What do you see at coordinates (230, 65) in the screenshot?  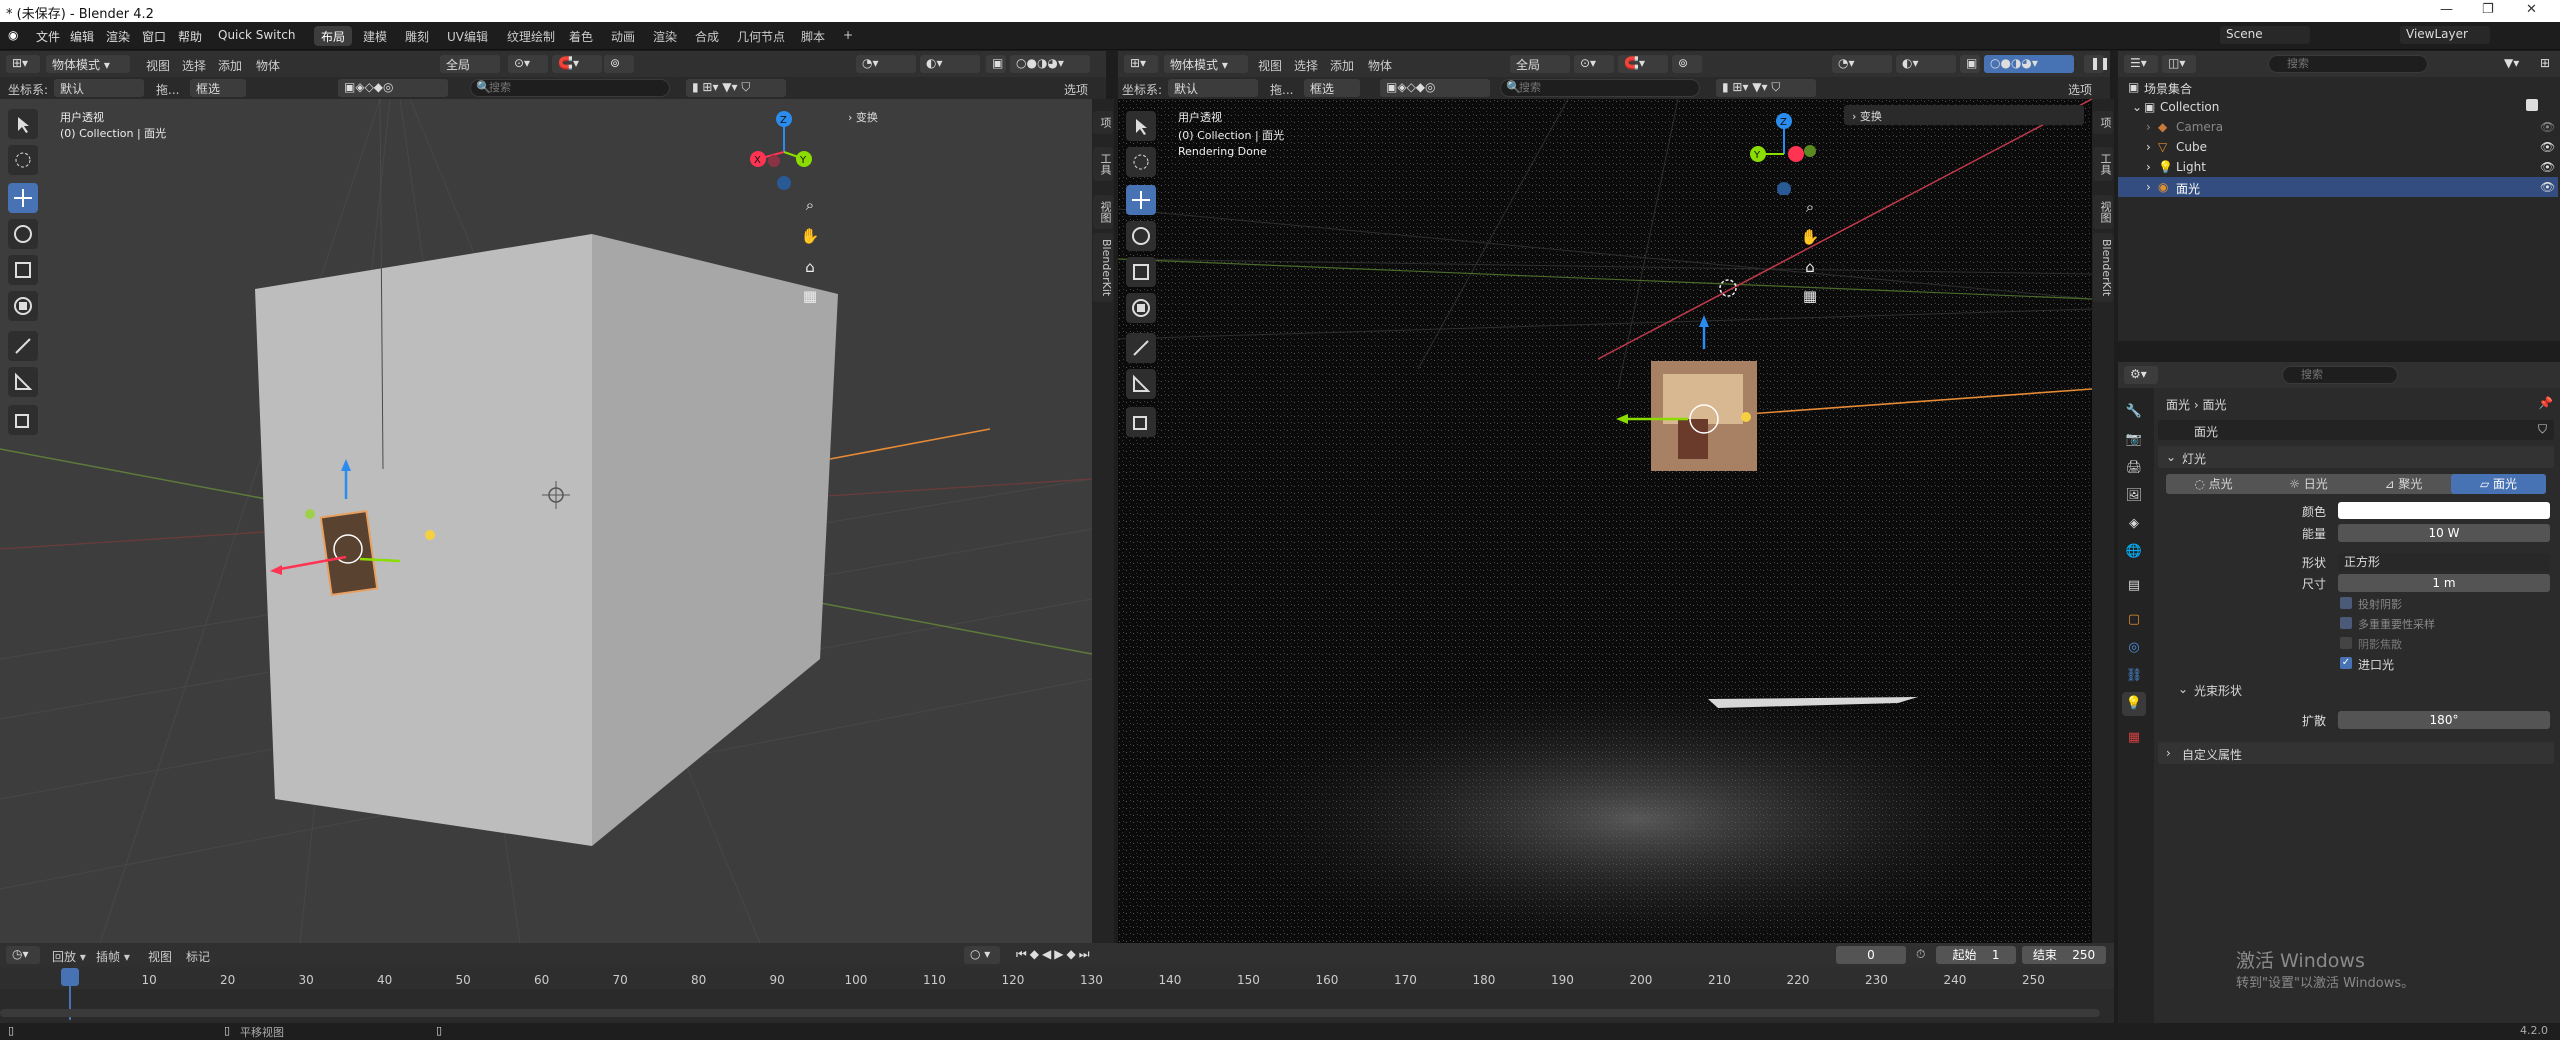 I see `add-menu: 添加` at bounding box center [230, 65].